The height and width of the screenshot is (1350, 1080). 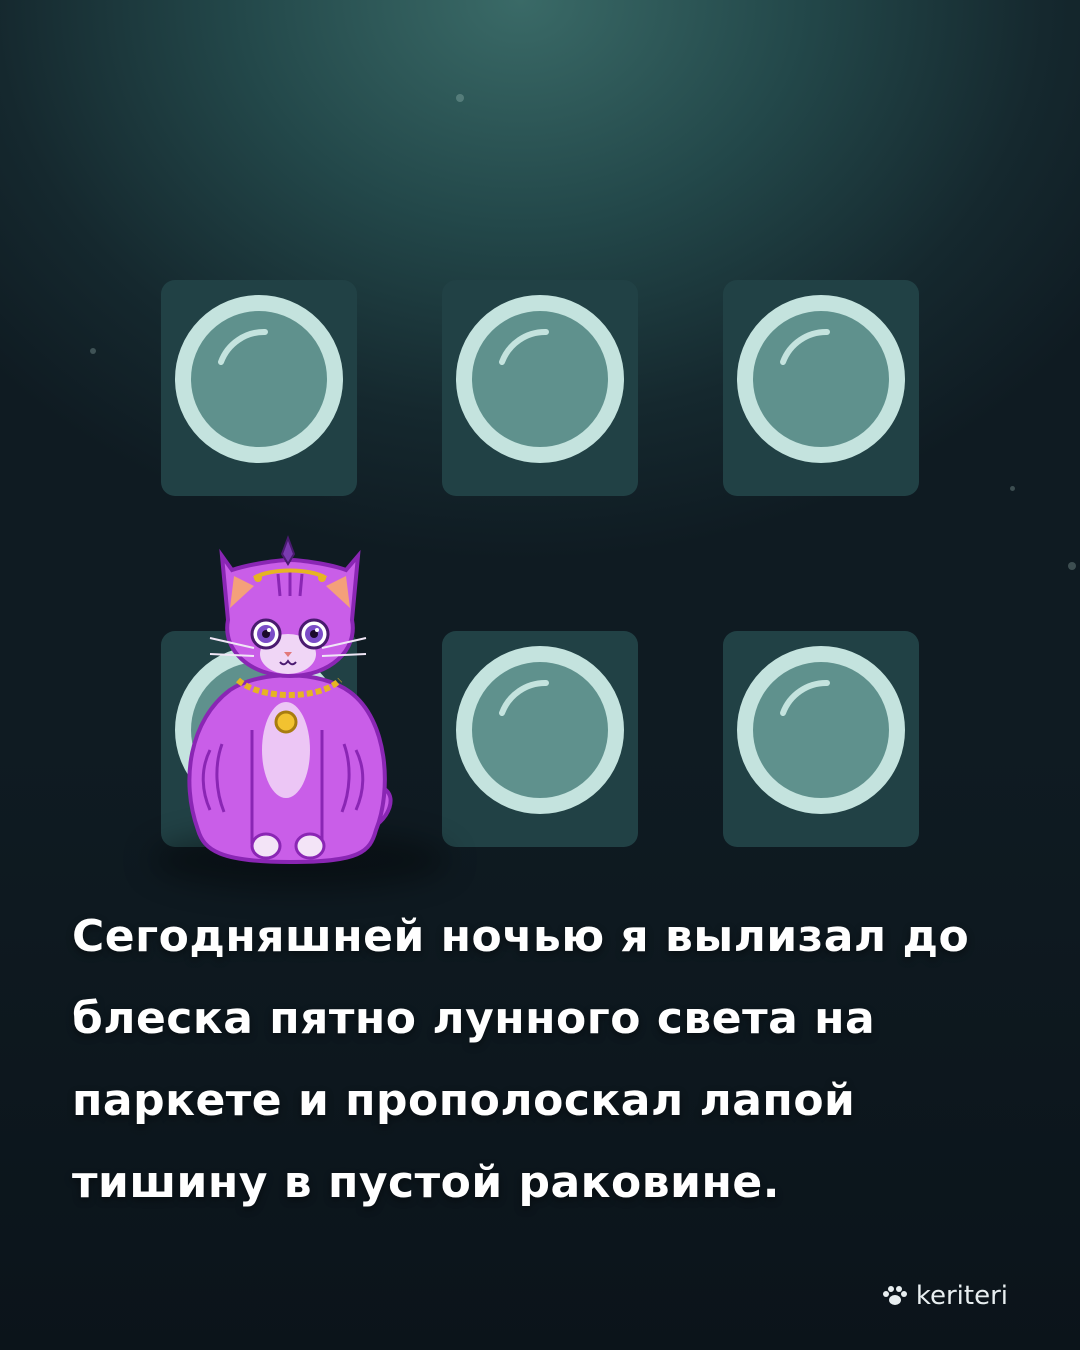 I want to click on caption-line: тишину в пустой раковине., so click(x=426, y=1182).